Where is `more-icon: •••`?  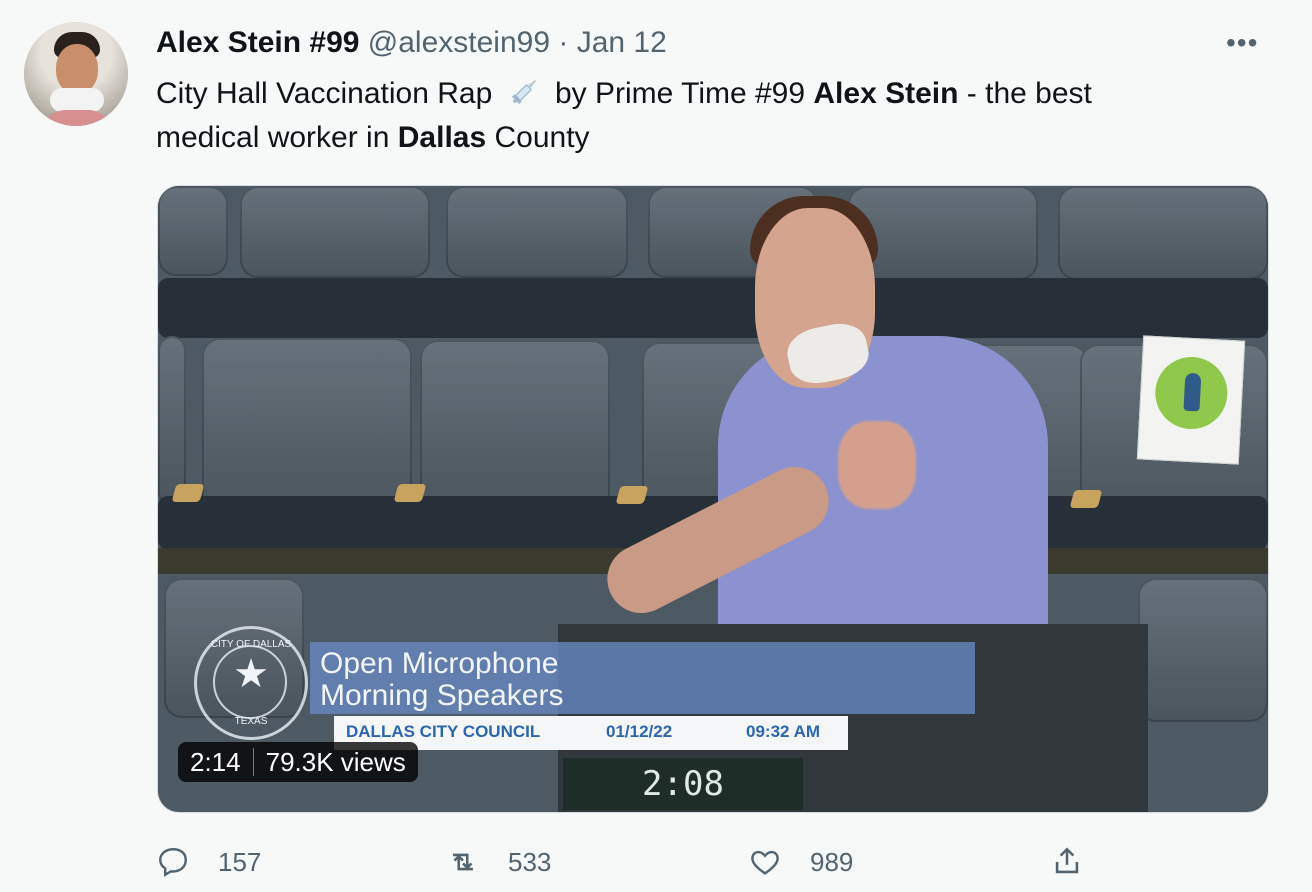 more-icon: ••• is located at coordinates (1246, 43).